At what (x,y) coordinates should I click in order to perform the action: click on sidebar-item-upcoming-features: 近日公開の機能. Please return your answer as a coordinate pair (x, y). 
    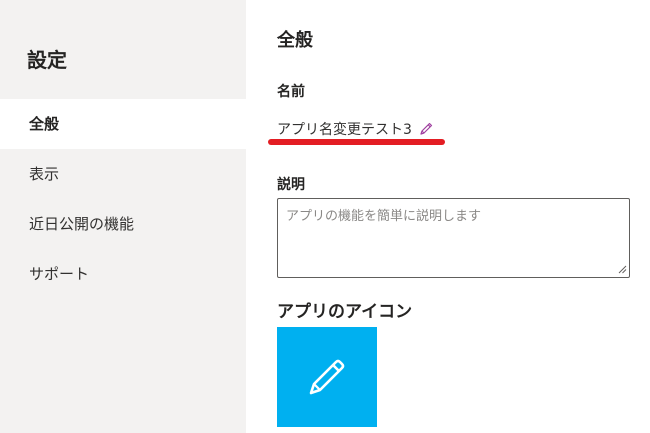
    Looking at the image, I should click on (123, 224).